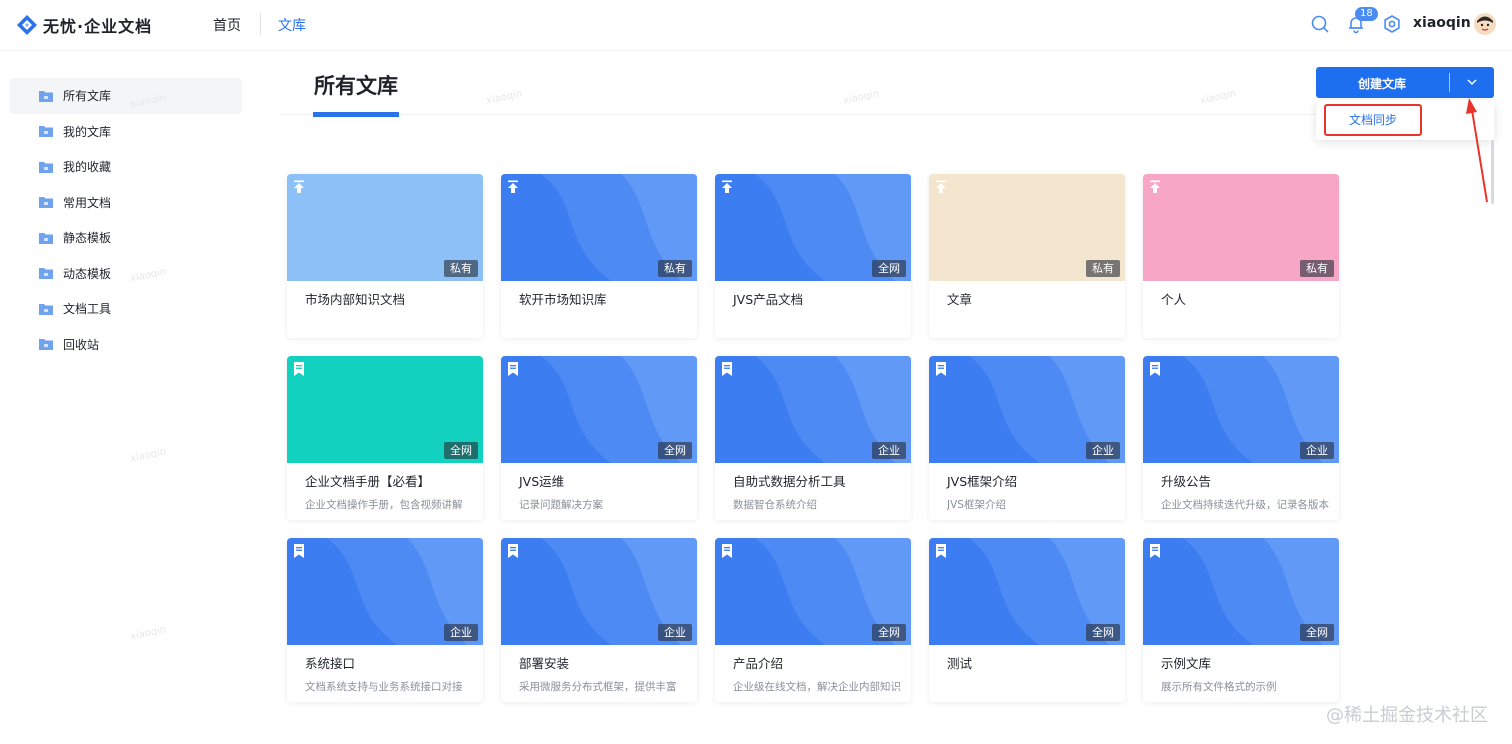  Describe the element at coordinates (775, 505) in the screenshot. I see `card-description: 数据智仓系统介绍` at that location.